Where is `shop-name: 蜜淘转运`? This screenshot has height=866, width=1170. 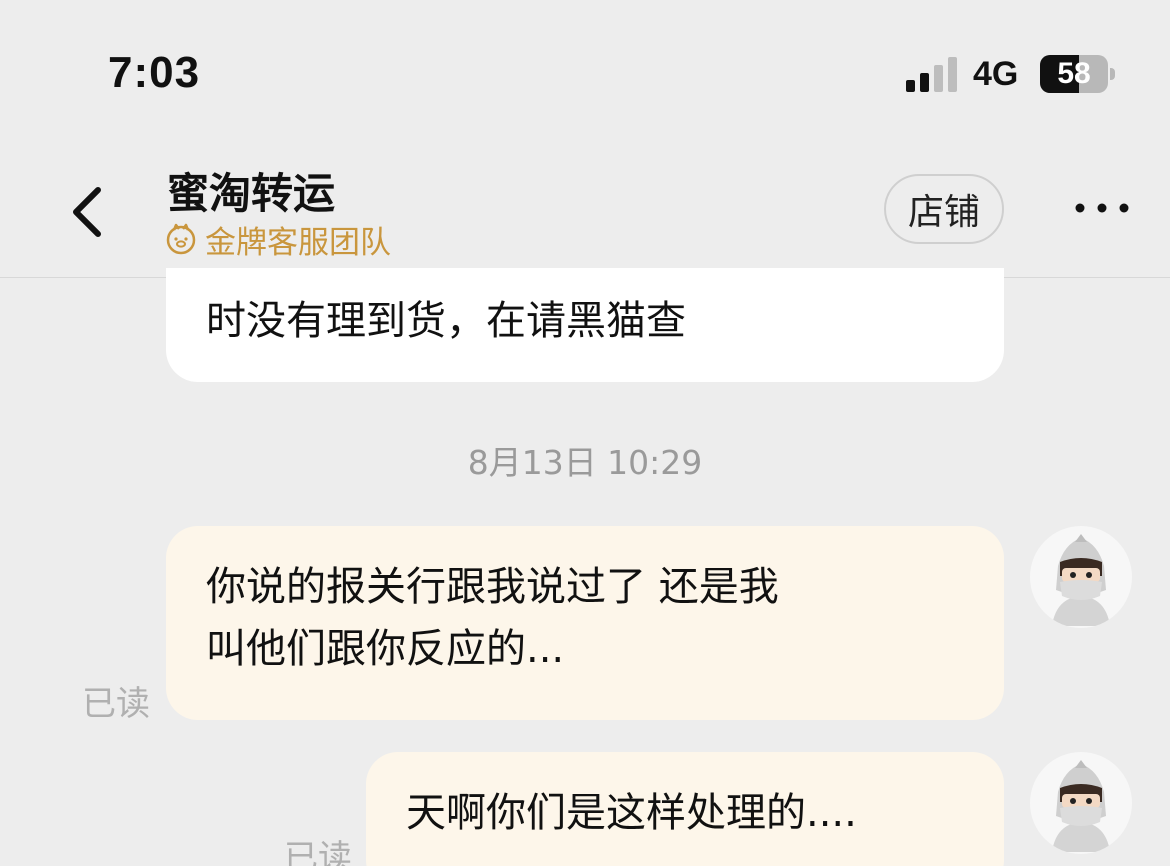 shop-name: 蜜淘转运 is located at coordinates (251, 193).